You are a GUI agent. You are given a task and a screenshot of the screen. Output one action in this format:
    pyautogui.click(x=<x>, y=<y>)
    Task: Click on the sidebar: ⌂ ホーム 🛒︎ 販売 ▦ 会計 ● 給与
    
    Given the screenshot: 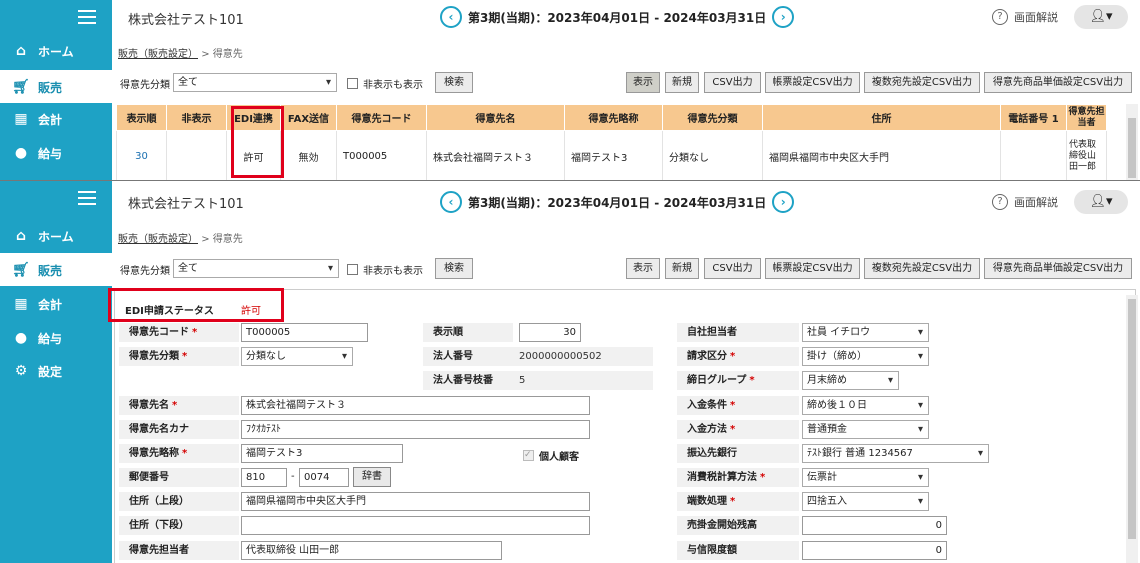 What is the action you would take?
    pyautogui.click(x=56, y=90)
    